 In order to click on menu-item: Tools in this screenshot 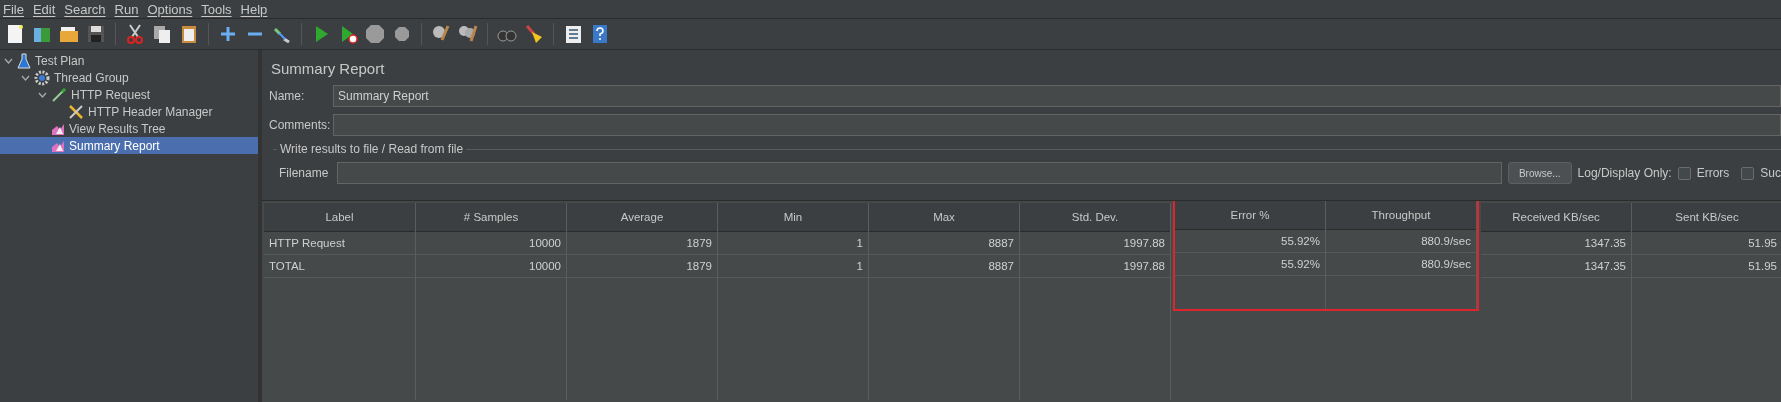, I will do `click(218, 9)`.